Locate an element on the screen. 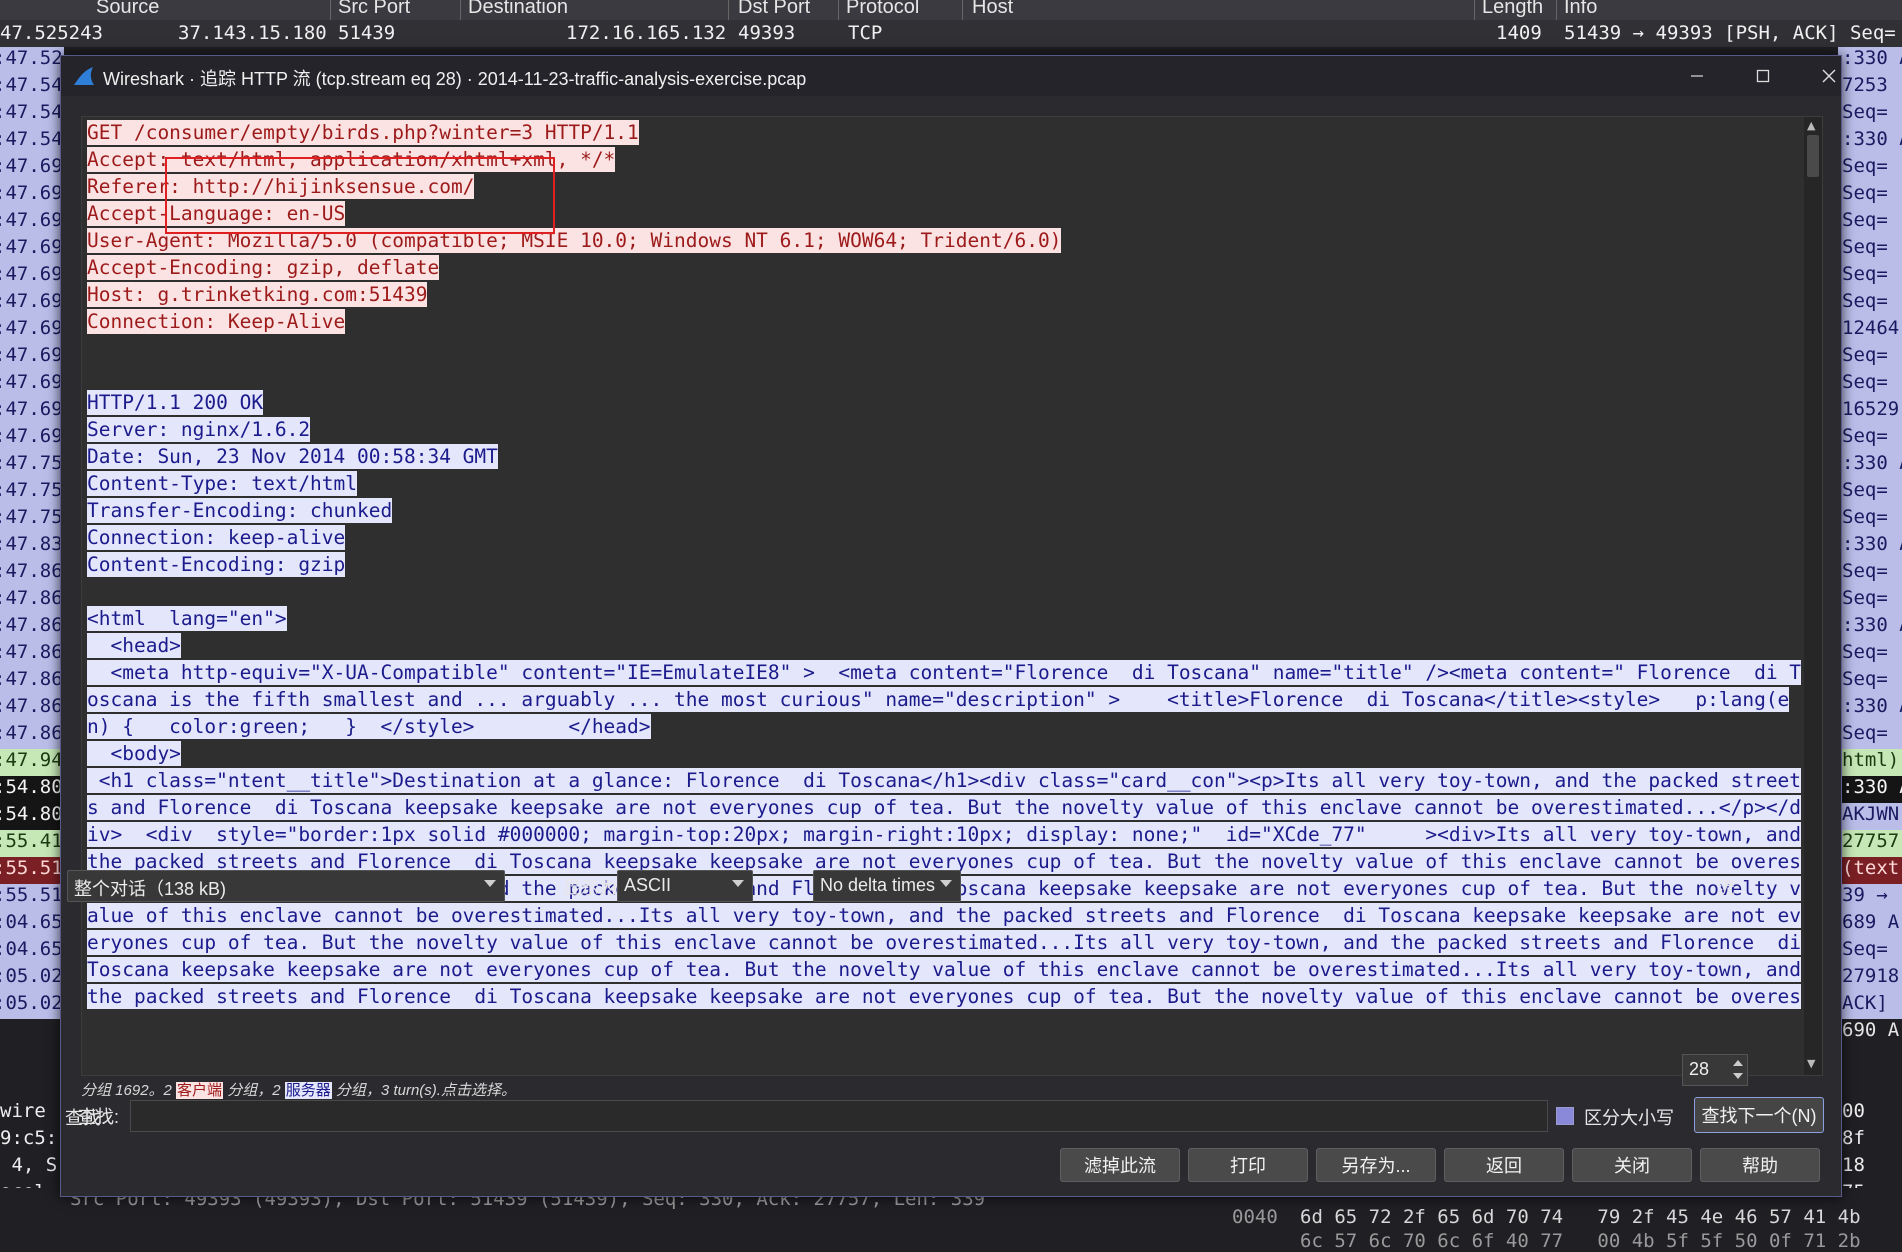 The height and width of the screenshot is (1252, 1902). close-window-button is located at coordinates (1829, 76).